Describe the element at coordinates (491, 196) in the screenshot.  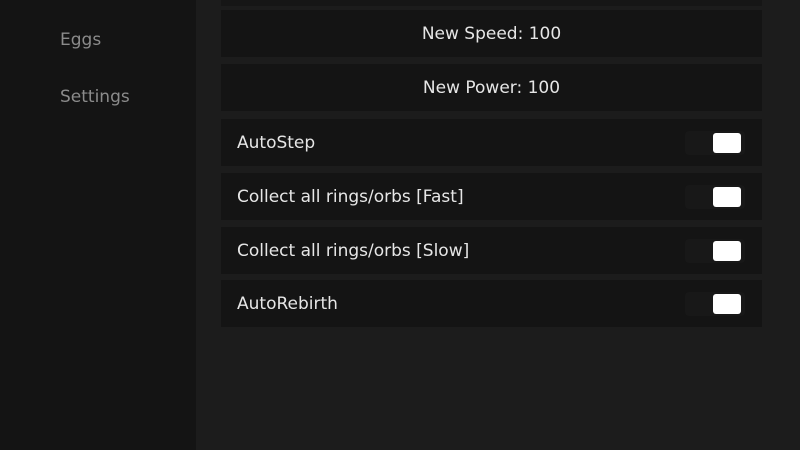
I see `collect-fast-row: Collect all rings/orbs [Fast]` at that location.